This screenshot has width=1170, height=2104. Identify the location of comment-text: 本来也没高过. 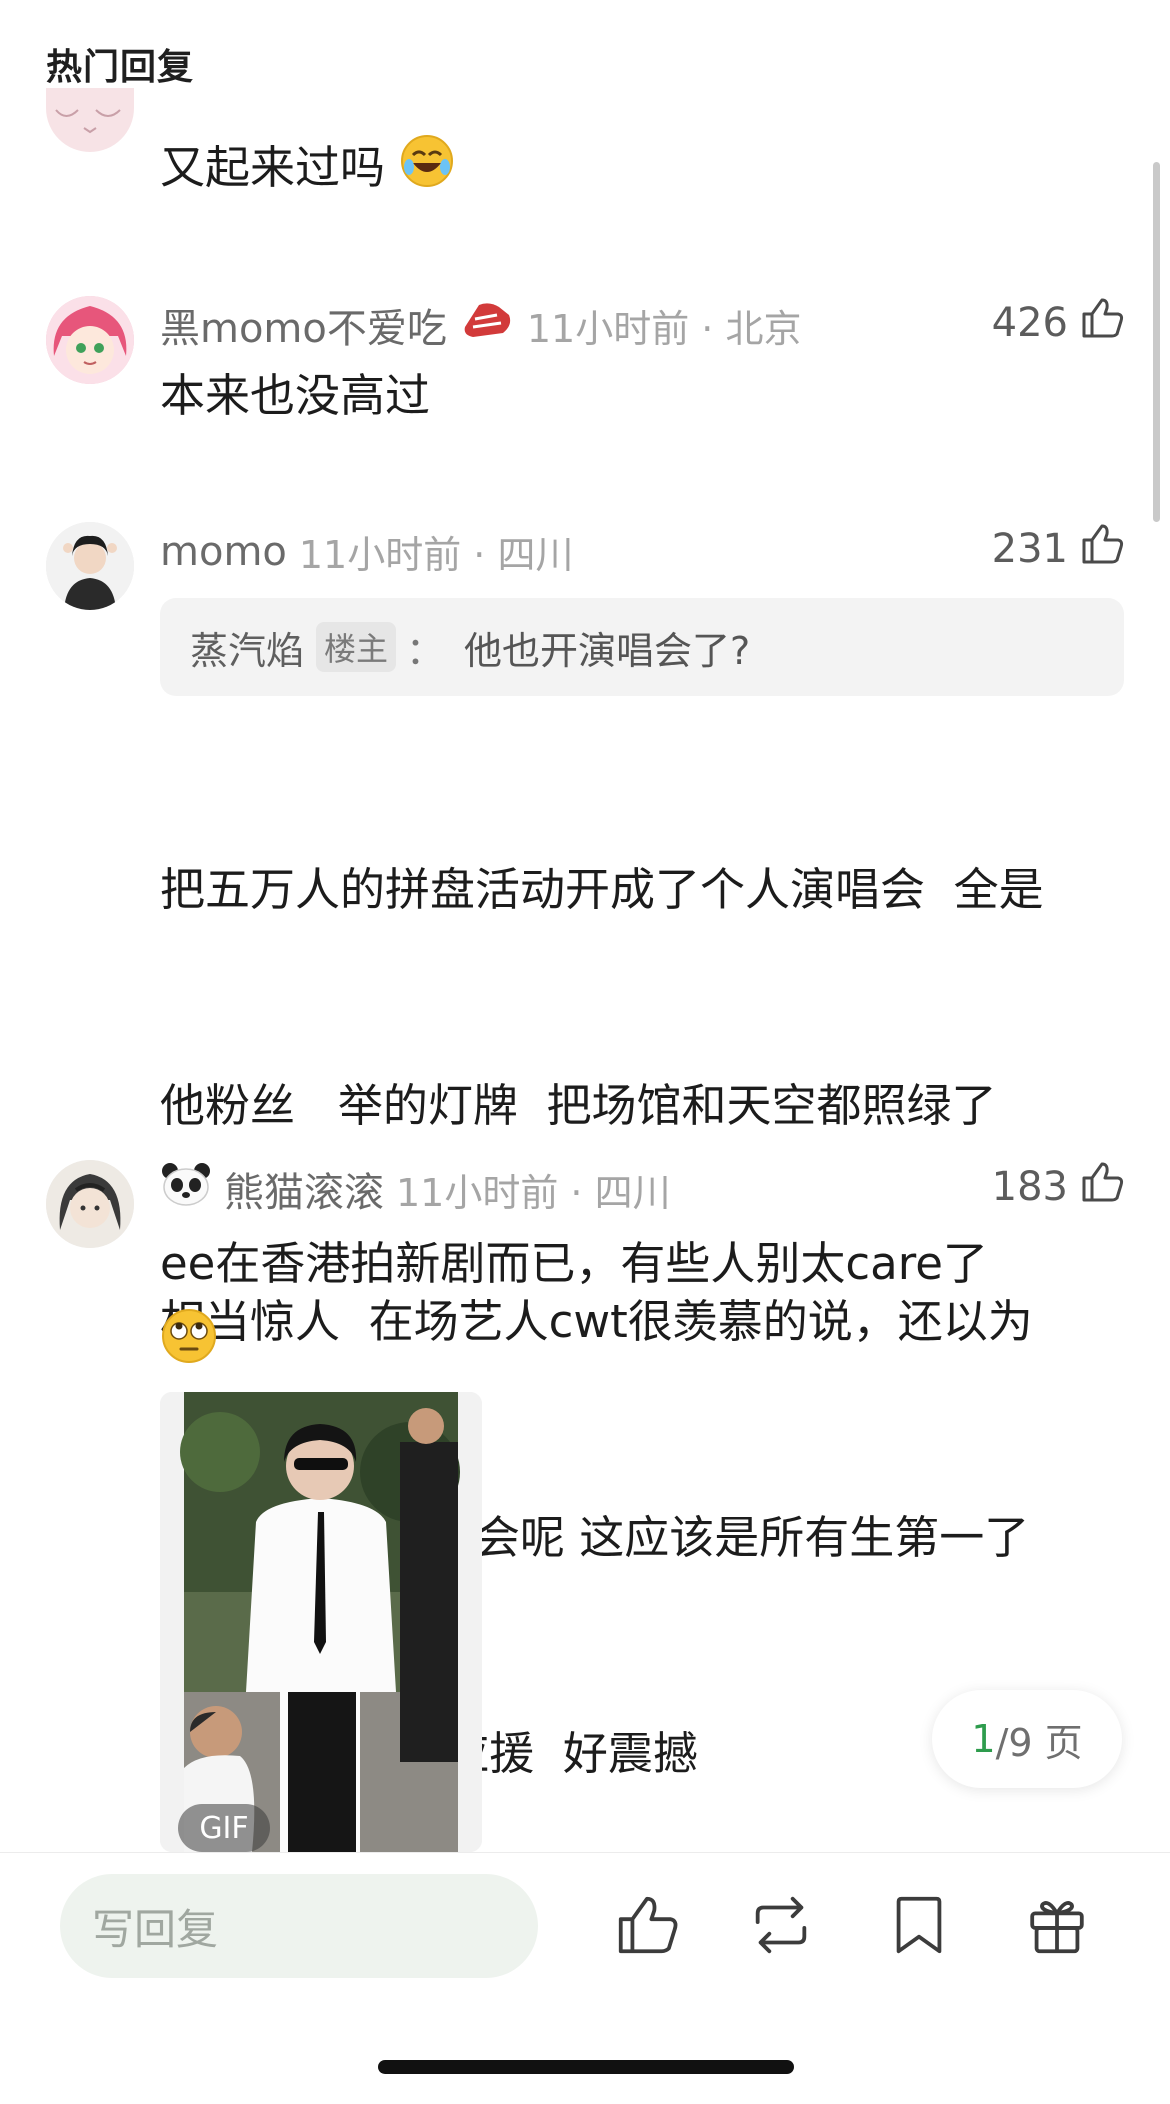
(295, 395).